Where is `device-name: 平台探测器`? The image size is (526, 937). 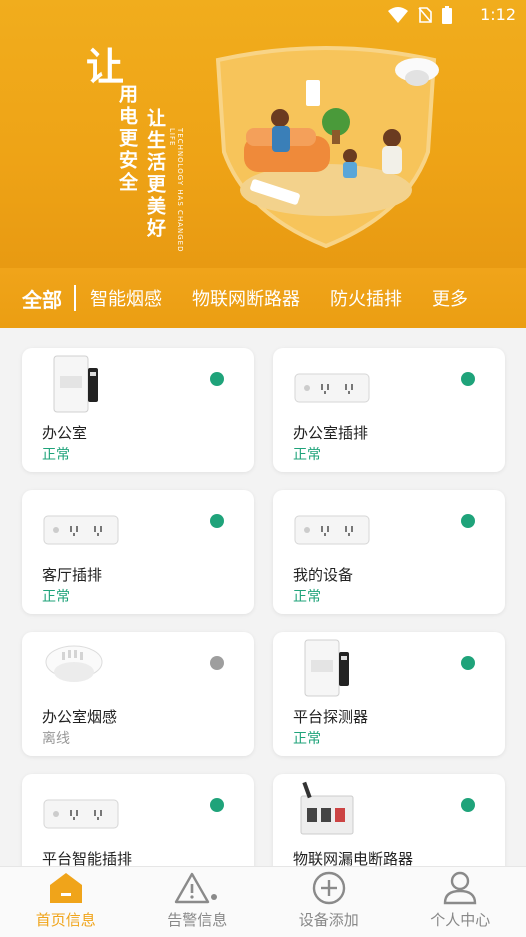 device-name: 平台探测器 is located at coordinates (330, 716).